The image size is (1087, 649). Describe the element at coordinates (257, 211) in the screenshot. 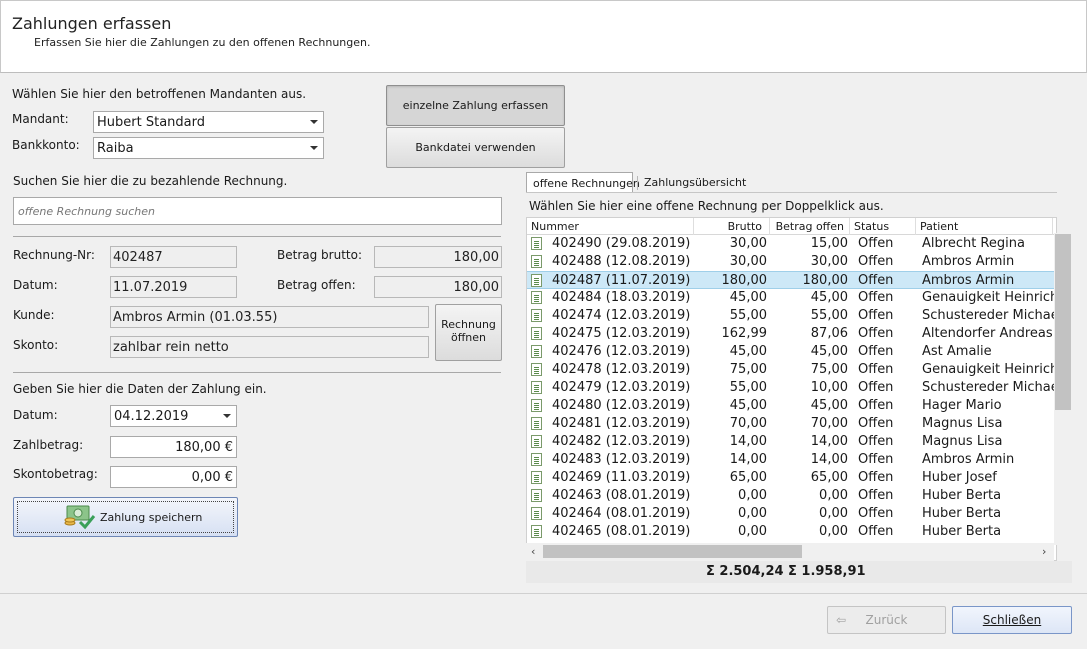

I see `invoice-search-input: offene Rechnung suchen` at that location.